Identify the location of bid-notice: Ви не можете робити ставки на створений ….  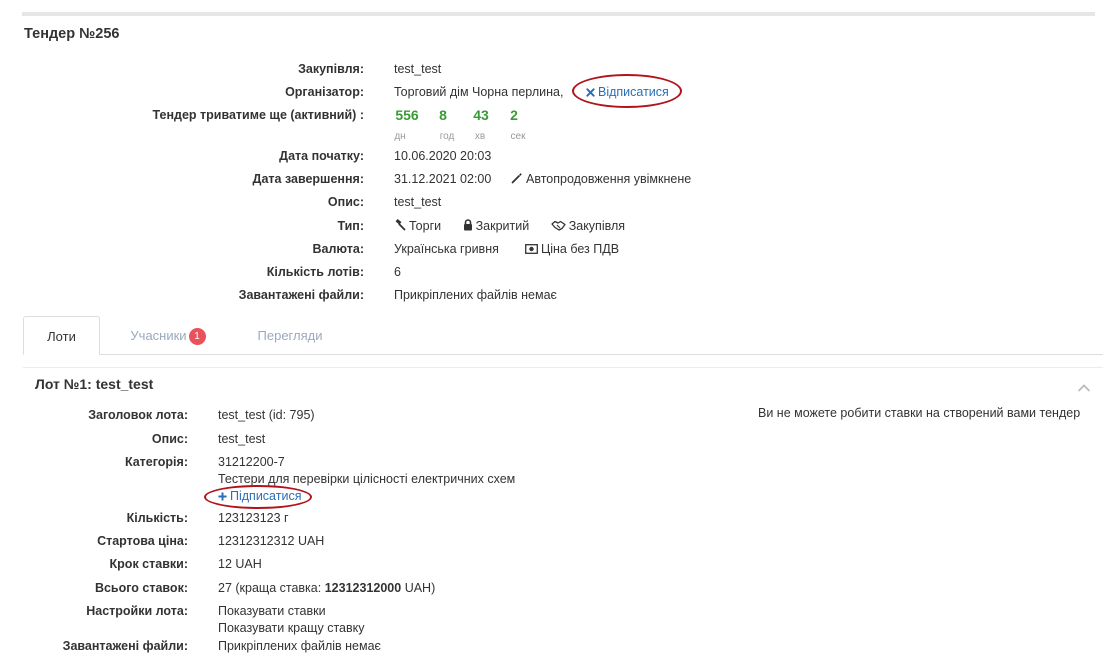
(919, 413).